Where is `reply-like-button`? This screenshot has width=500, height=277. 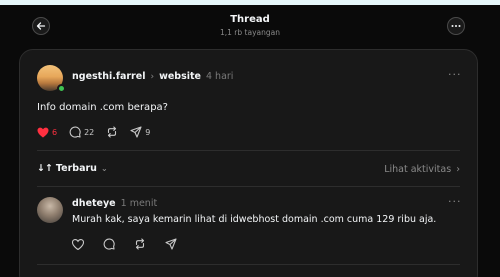 reply-like-button is located at coordinates (78, 244).